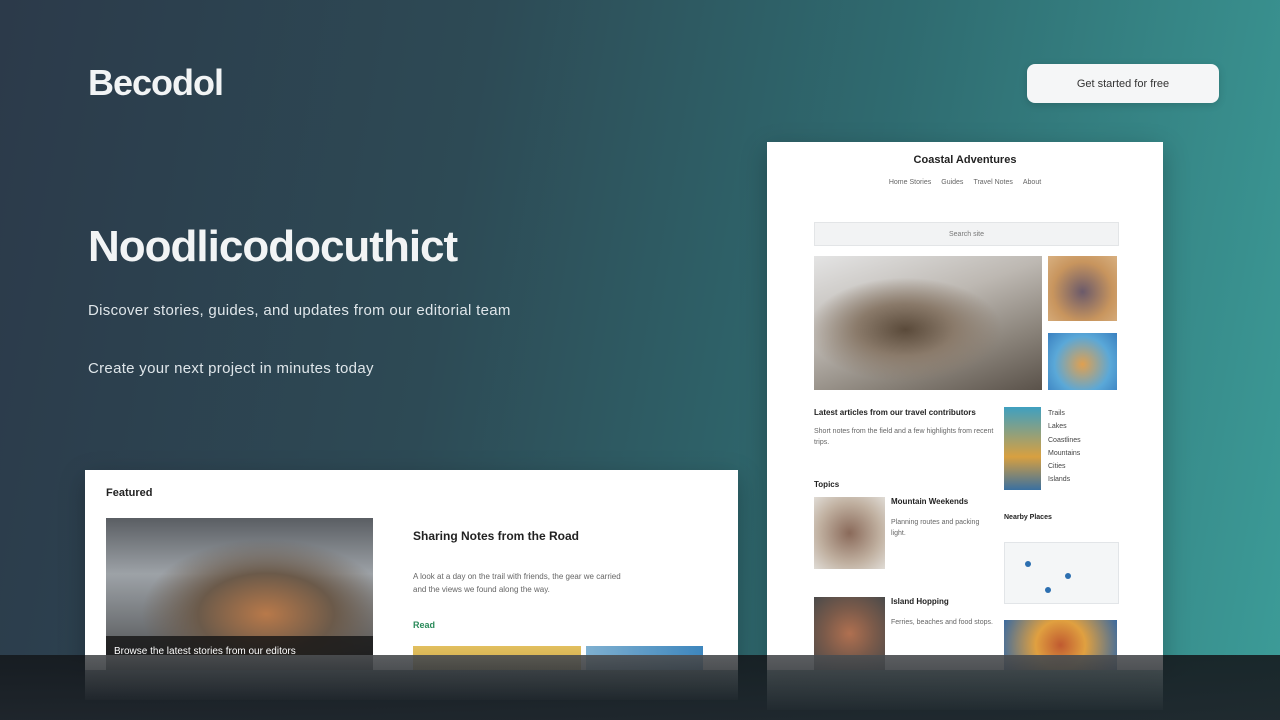 This screenshot has height=720, width=1280. I want to click on nav-item: Guides, so click(952, 182).